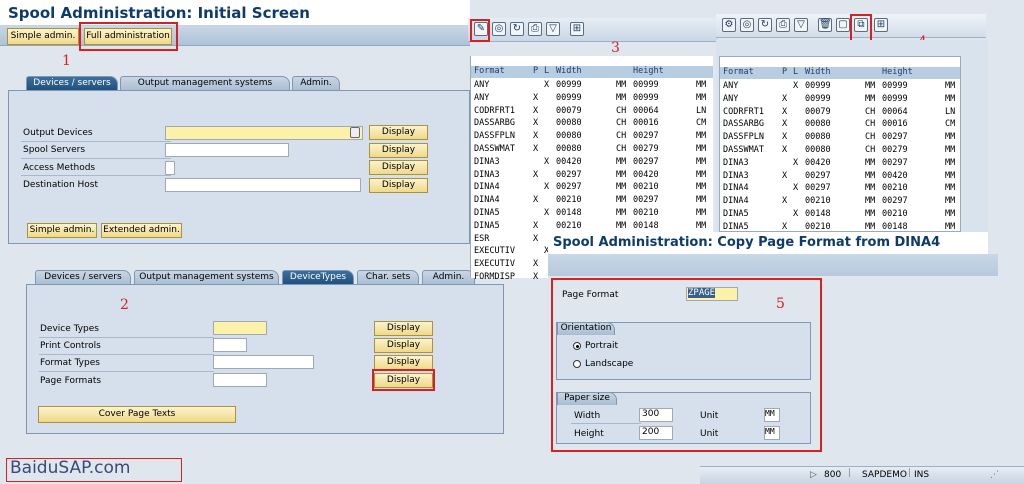  I want to click on delete-icon: 🗑, so click(825, 25).